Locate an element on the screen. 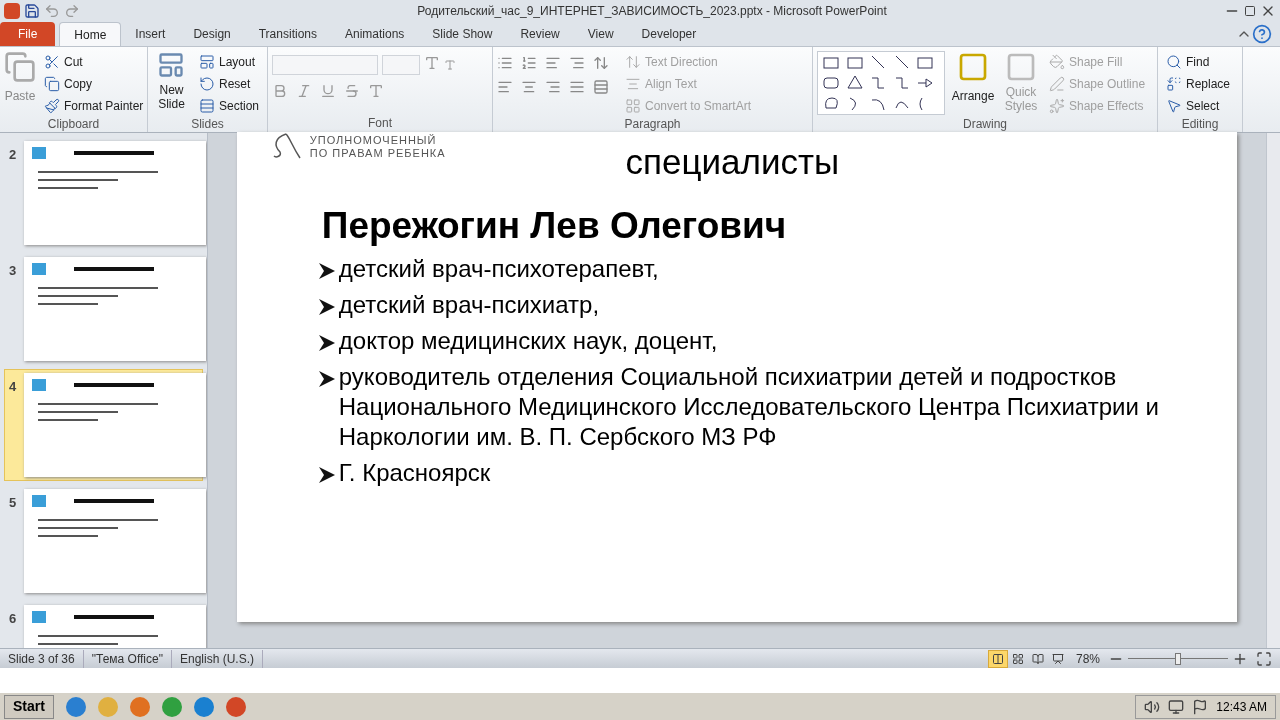 Image resolution: width=1280 pixels, height=720 pixels. network-icon is located at coordinates (1176, 706).